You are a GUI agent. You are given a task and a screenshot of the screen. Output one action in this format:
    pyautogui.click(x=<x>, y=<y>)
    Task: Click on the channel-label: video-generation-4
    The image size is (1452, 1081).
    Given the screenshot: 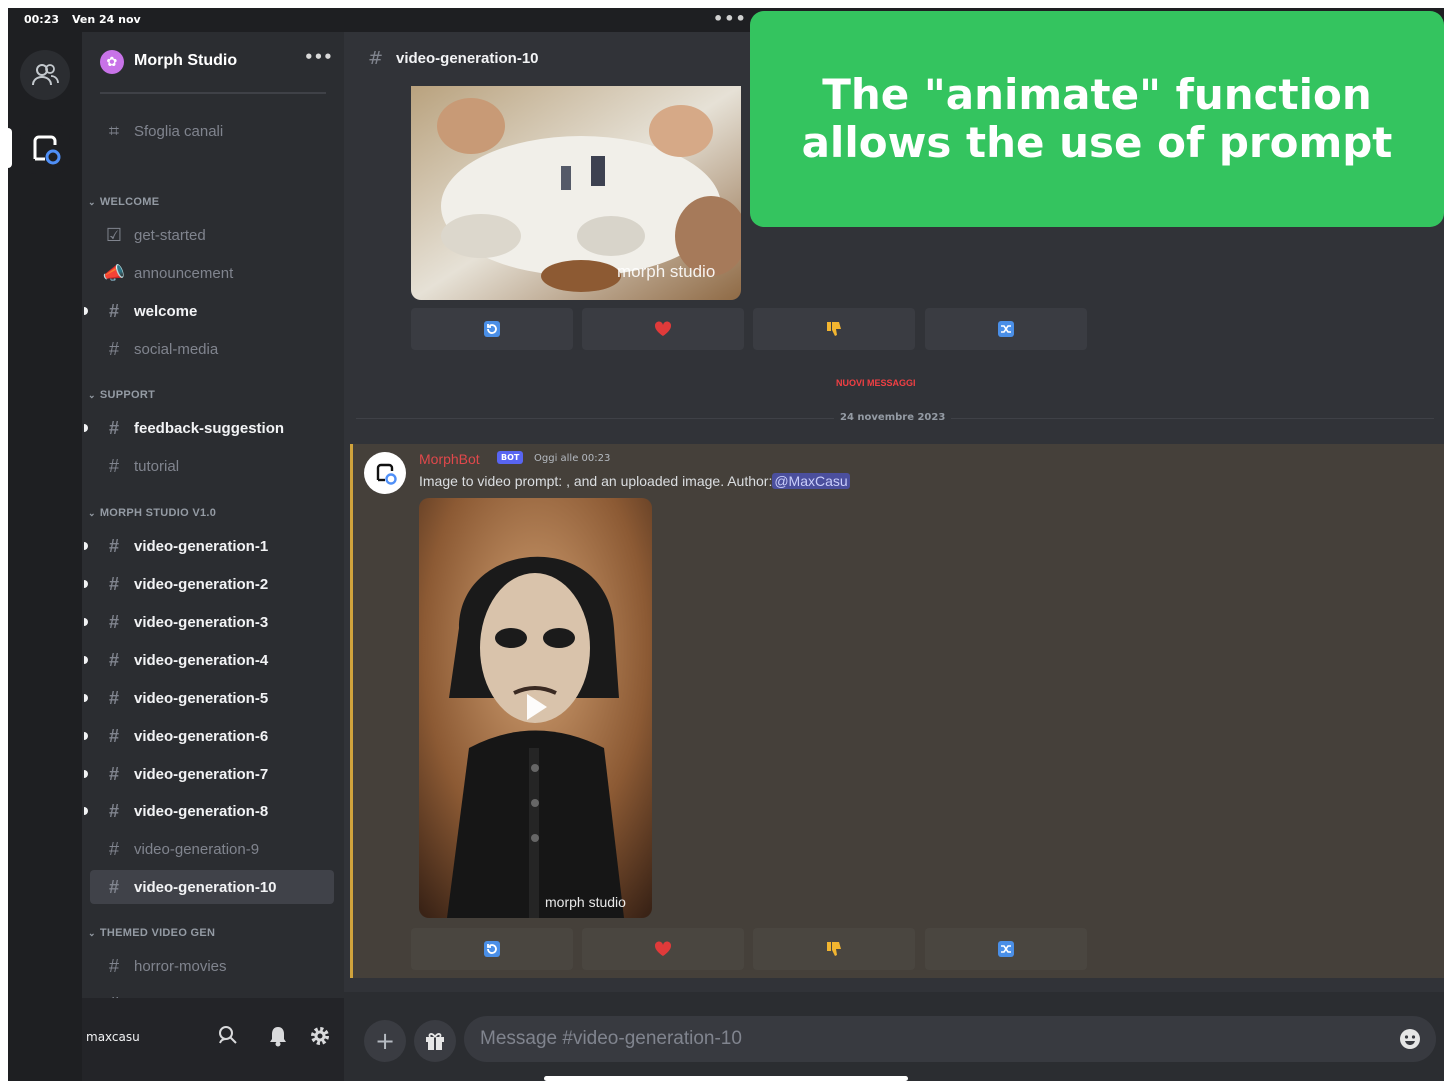 What is the action you would take?
    pyautogui.click(x=201, y=660)
    